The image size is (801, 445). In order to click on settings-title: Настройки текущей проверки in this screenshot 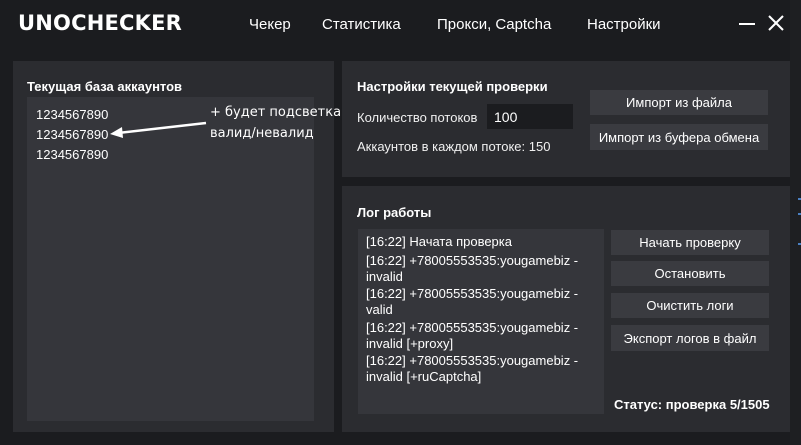, I will do `click(452, 86)`.